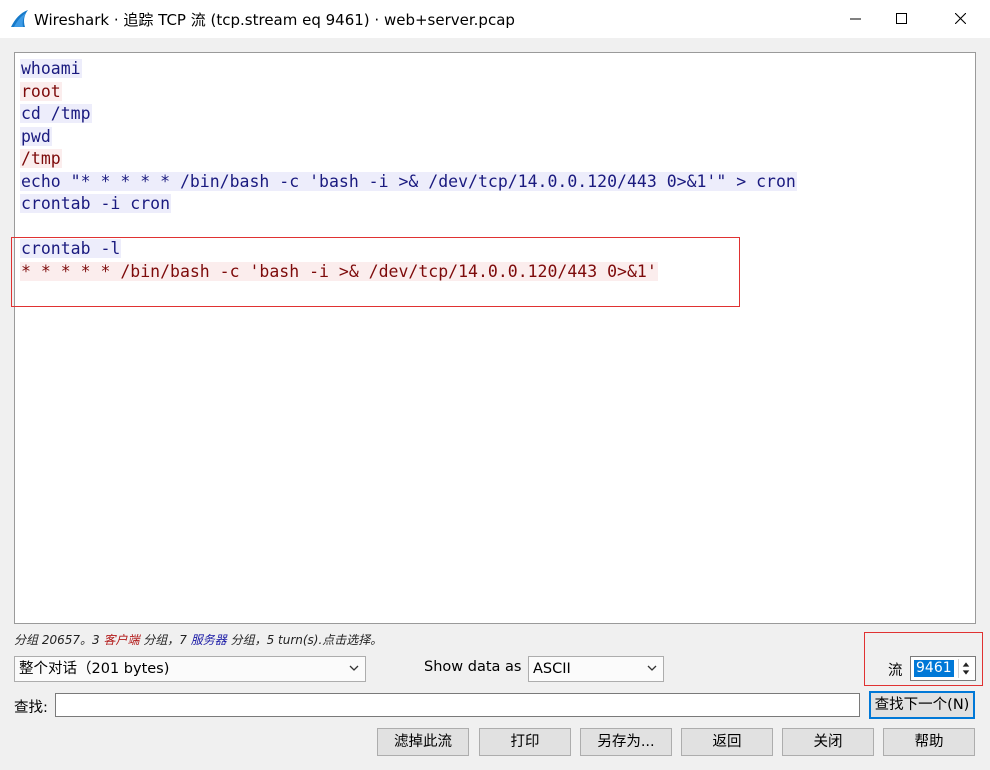  What do you see at coordinates (408, 92) in the screenshot?
I see `stream-line-server: root` at bounding box center [408, 92].